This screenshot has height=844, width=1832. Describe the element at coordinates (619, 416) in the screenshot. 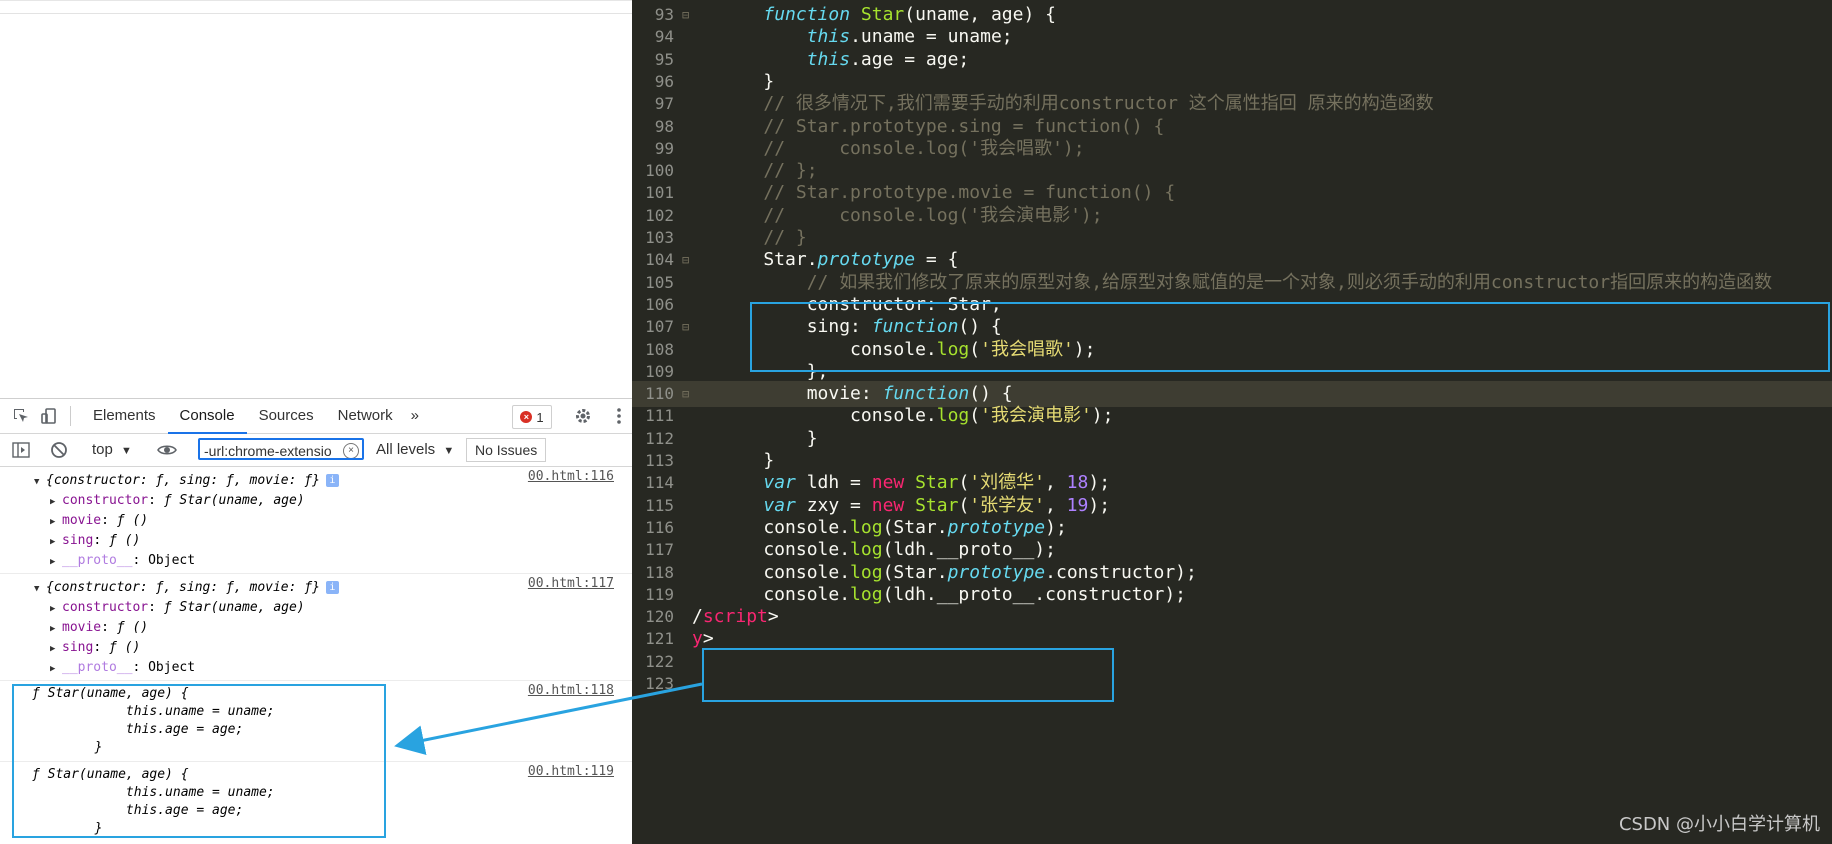

I see `more-options-icon` at that location.